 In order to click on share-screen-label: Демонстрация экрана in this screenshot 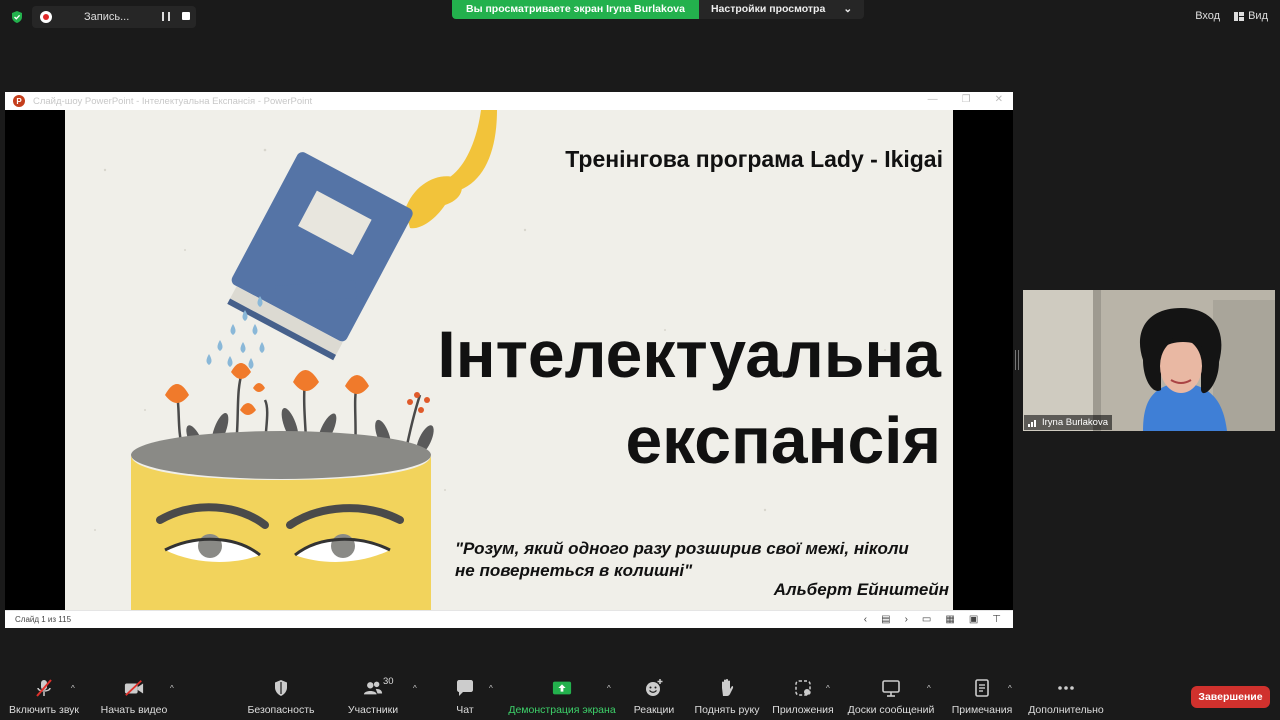, I will do `click(562, 710)`.